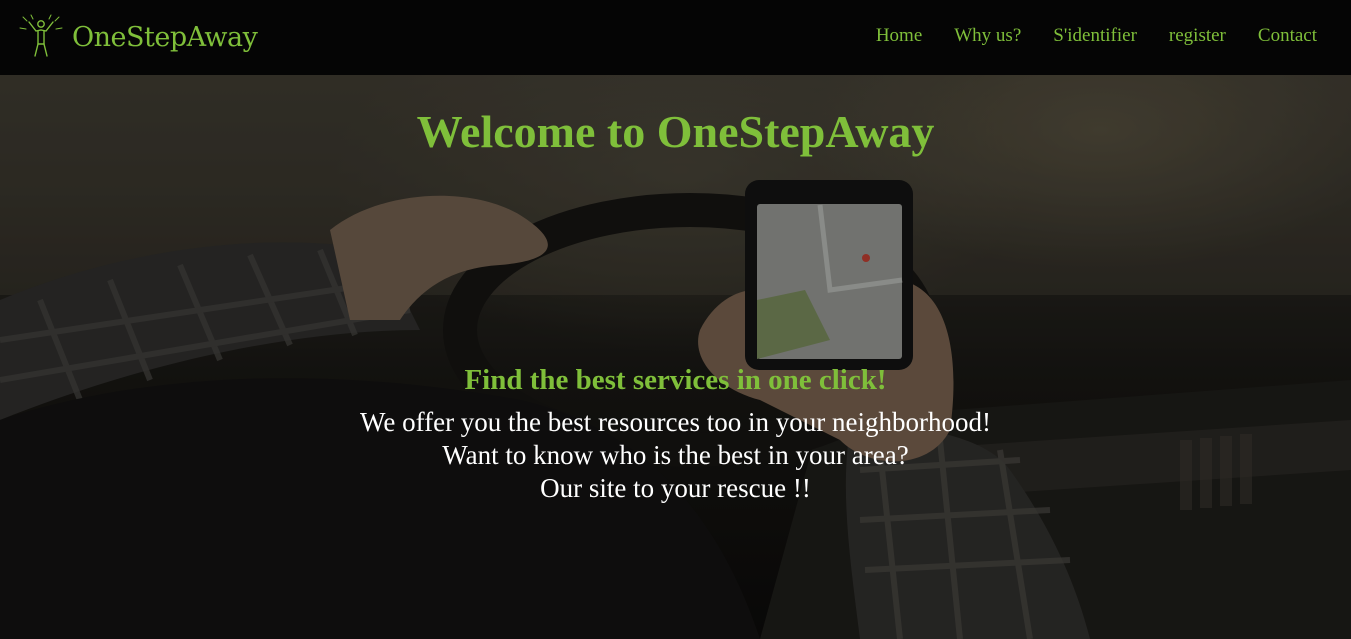 Image resolution: width=1351 pixels, height=639 pixels. I want to click on nav-link-sign-in: S'identifier, so click(1095, 36).